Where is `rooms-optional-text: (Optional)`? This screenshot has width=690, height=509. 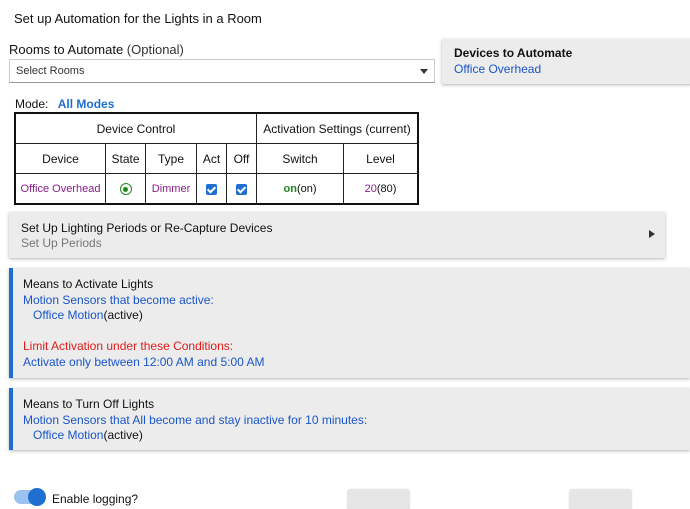 rooms-optional-text: (Optional) is located at coordinates (155, 49).